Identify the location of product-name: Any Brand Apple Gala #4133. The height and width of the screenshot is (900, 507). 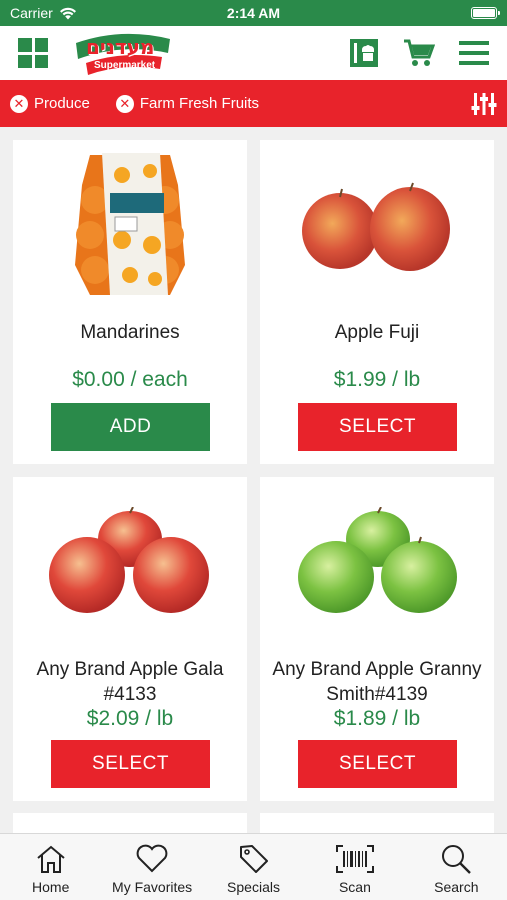
(130, 682).